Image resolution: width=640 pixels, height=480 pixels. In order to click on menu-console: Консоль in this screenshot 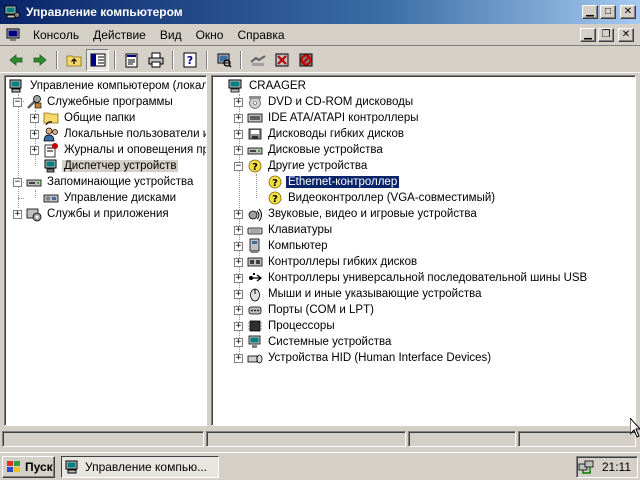, I will do `click(56, 35)`.